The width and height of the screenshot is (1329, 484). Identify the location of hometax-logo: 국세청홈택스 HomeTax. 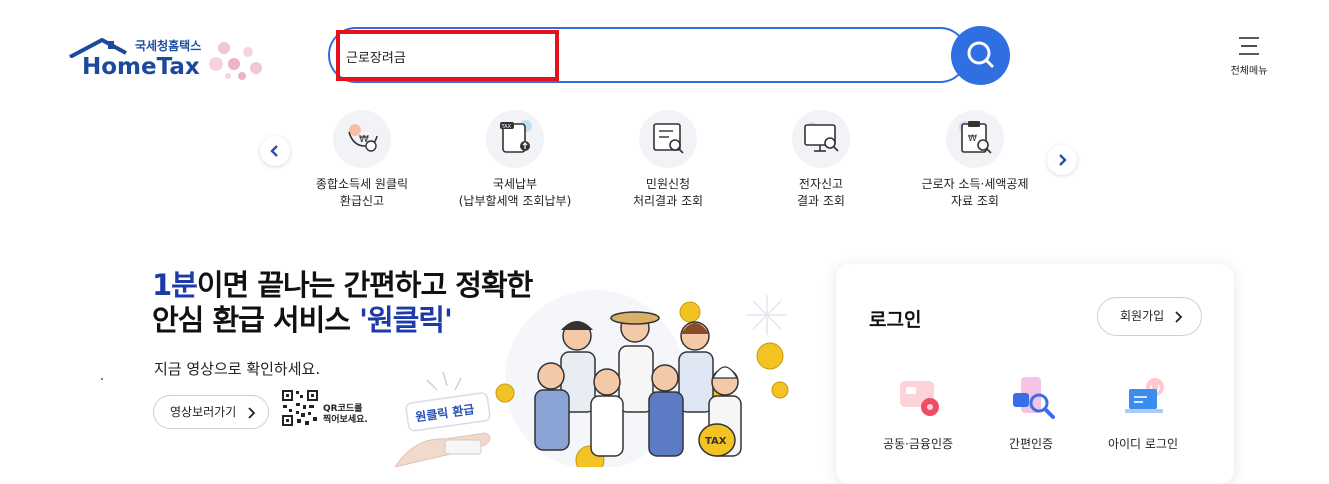
(170, 59).